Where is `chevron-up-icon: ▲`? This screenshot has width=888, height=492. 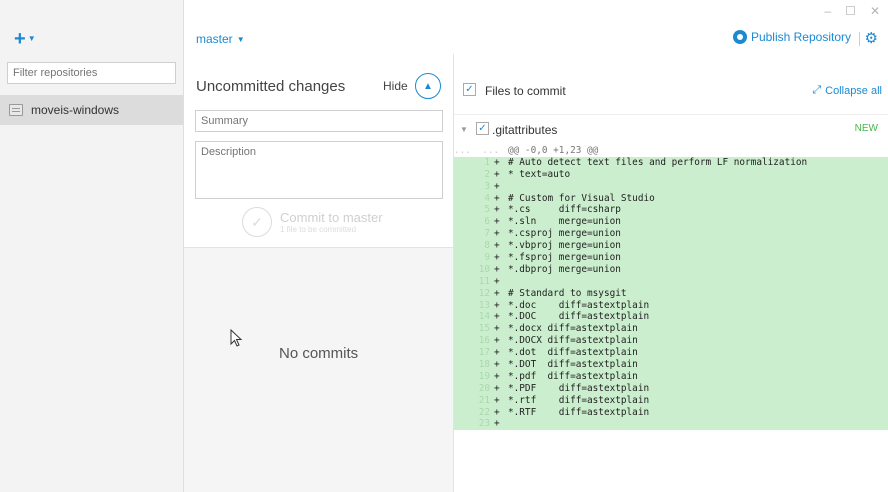 chevron-up-icon: ▲ is located at coordinates (428, 86).